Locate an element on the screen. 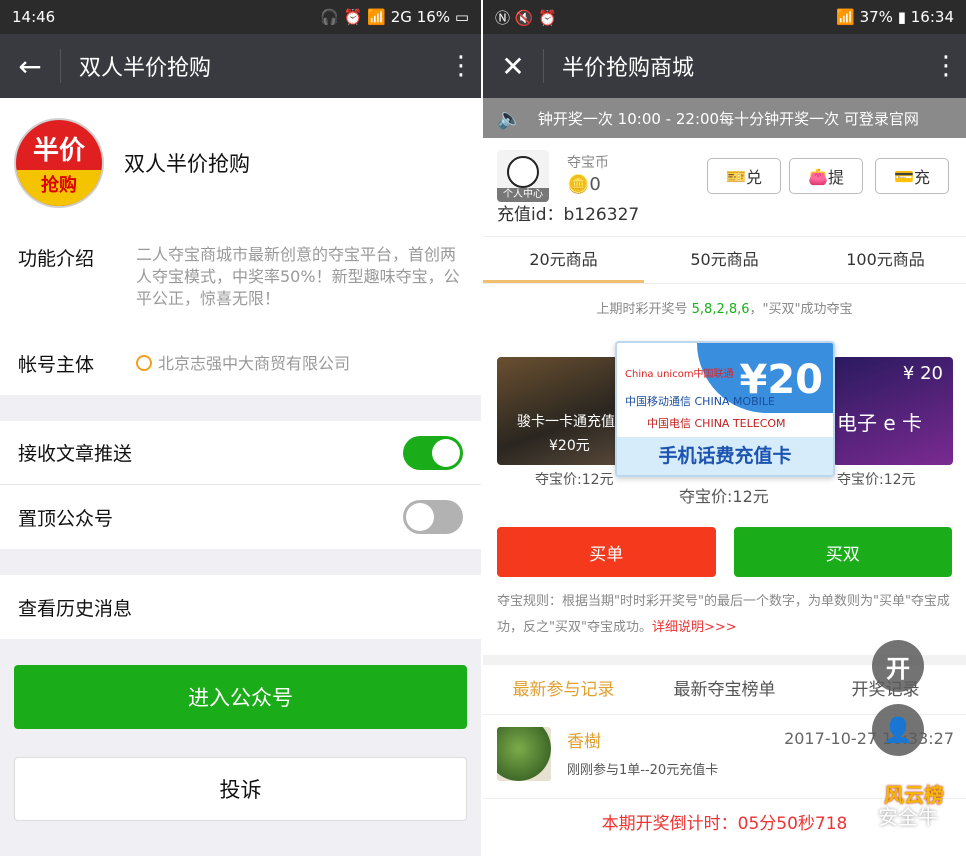 Image resolution: width=966 pixels, height=856 pixels. tab-100: 100元商品 is located at coordinates (885, 260).